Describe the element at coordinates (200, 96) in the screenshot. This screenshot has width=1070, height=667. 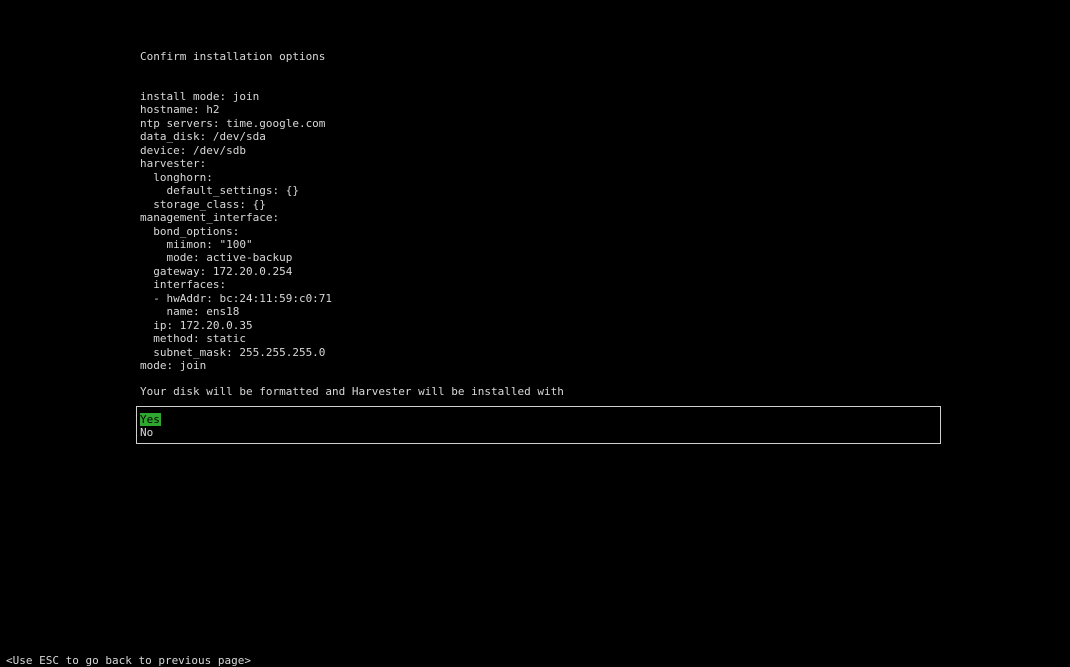
I see `config-line: install mode: join` at that location.